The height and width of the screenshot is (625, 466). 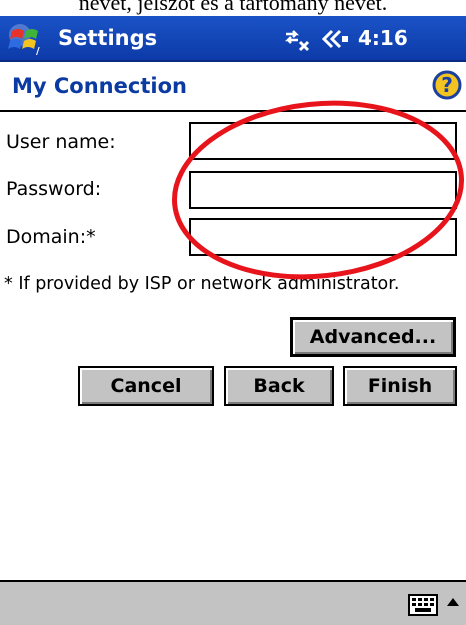 What do you see at coordinates (51, 237) in the screenshot?
I see `domain-label: Domain:*` at bounding box center [51, 237].